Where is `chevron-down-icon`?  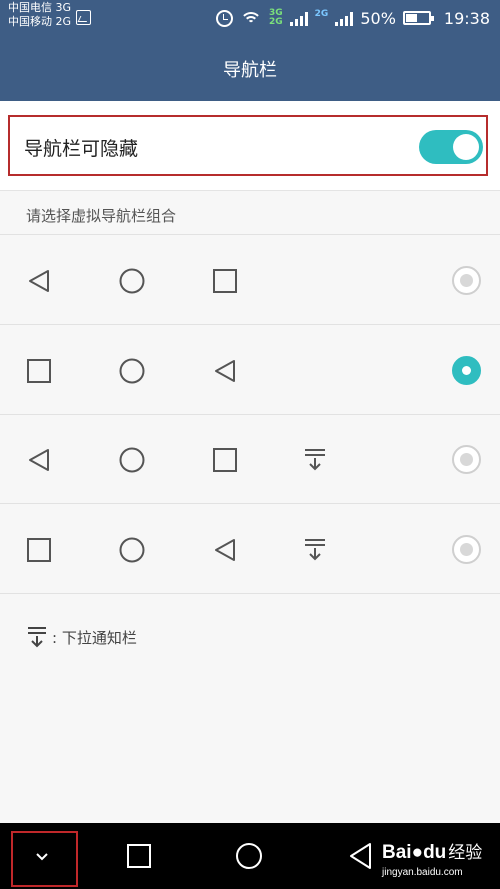 chevron-down-icon is located at coordinates (42, 856).